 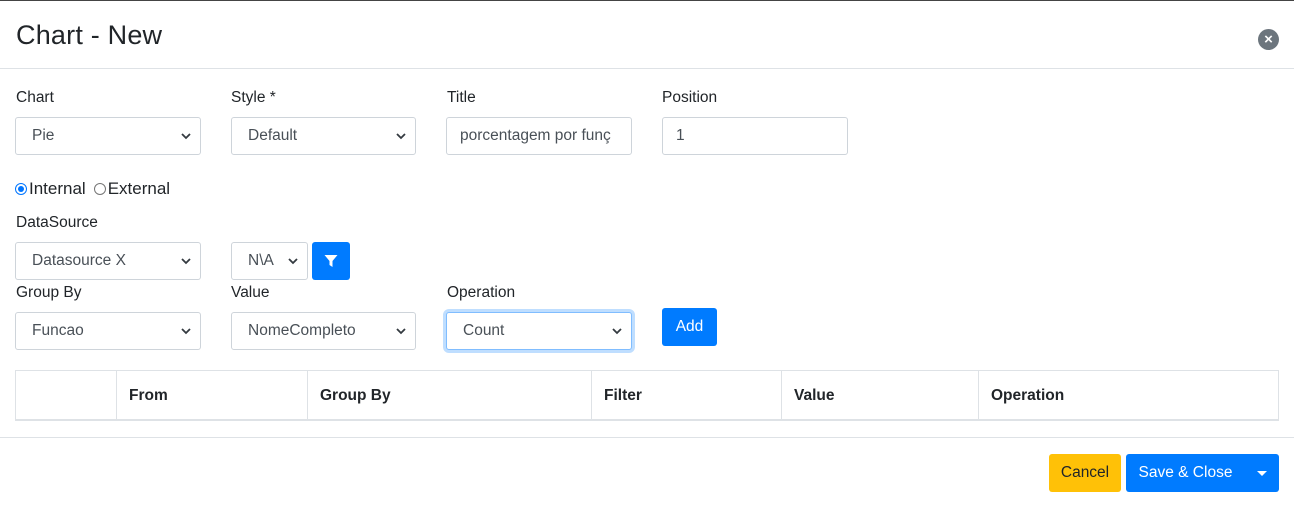 I want to click on value-select-value: NomeCompleto, so click(x=302, y=330).